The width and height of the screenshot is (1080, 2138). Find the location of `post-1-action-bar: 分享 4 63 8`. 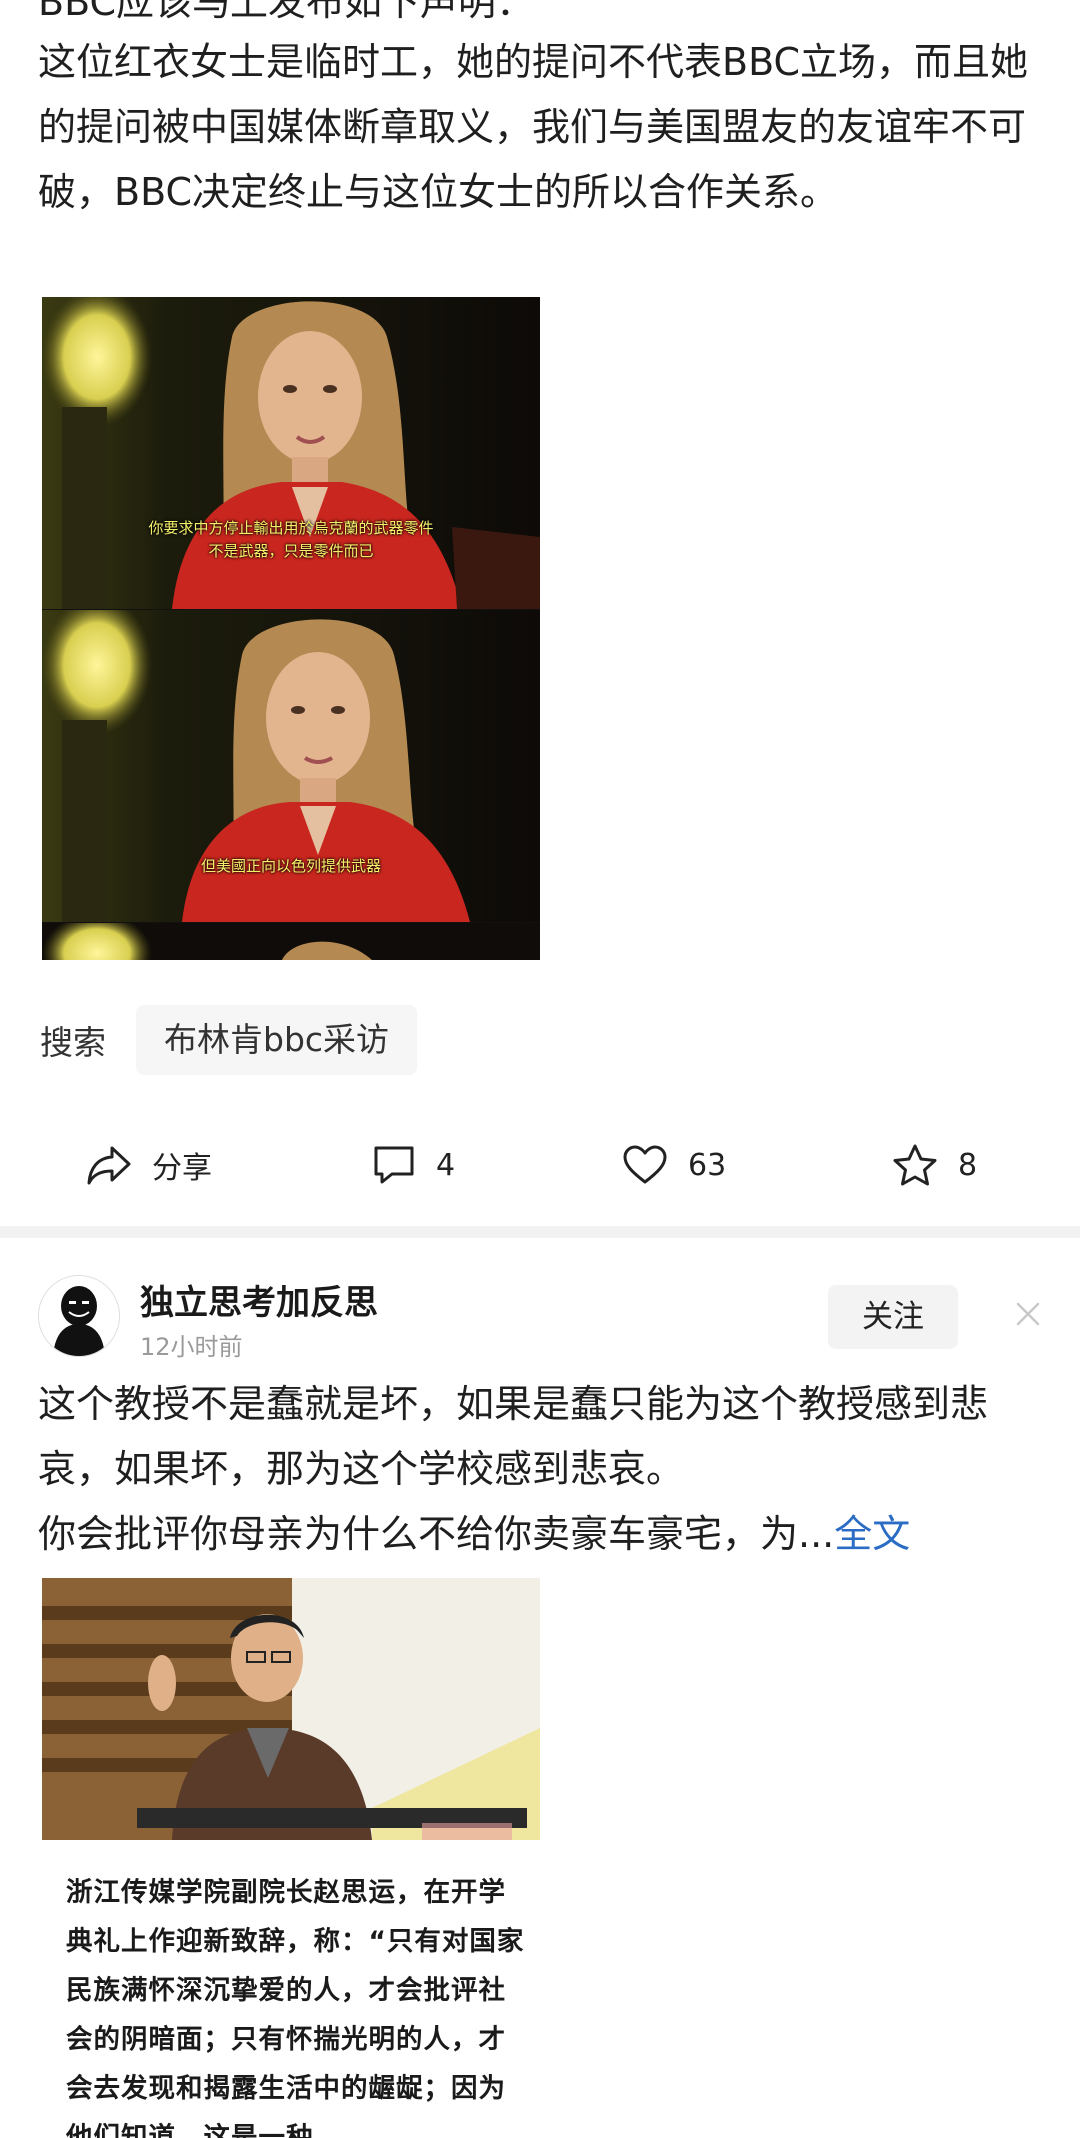

post-1-action-bar: 分享 4 63 8 is located at coordinates (540, 1165).